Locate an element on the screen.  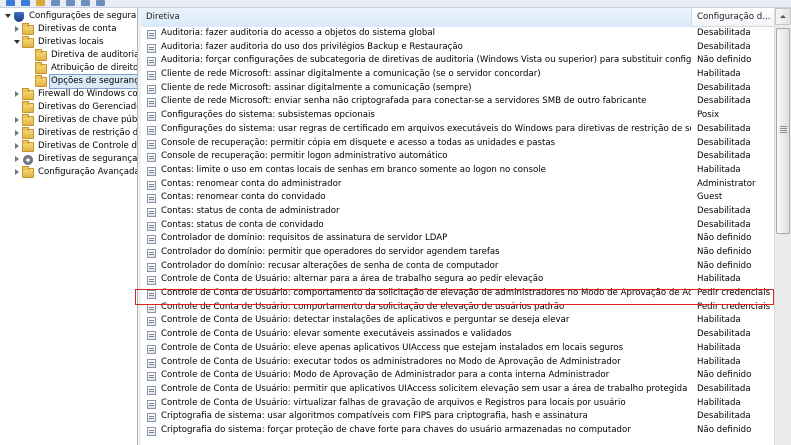
policy-setting: Pedir credenciais is located at coordinates (734, 306).